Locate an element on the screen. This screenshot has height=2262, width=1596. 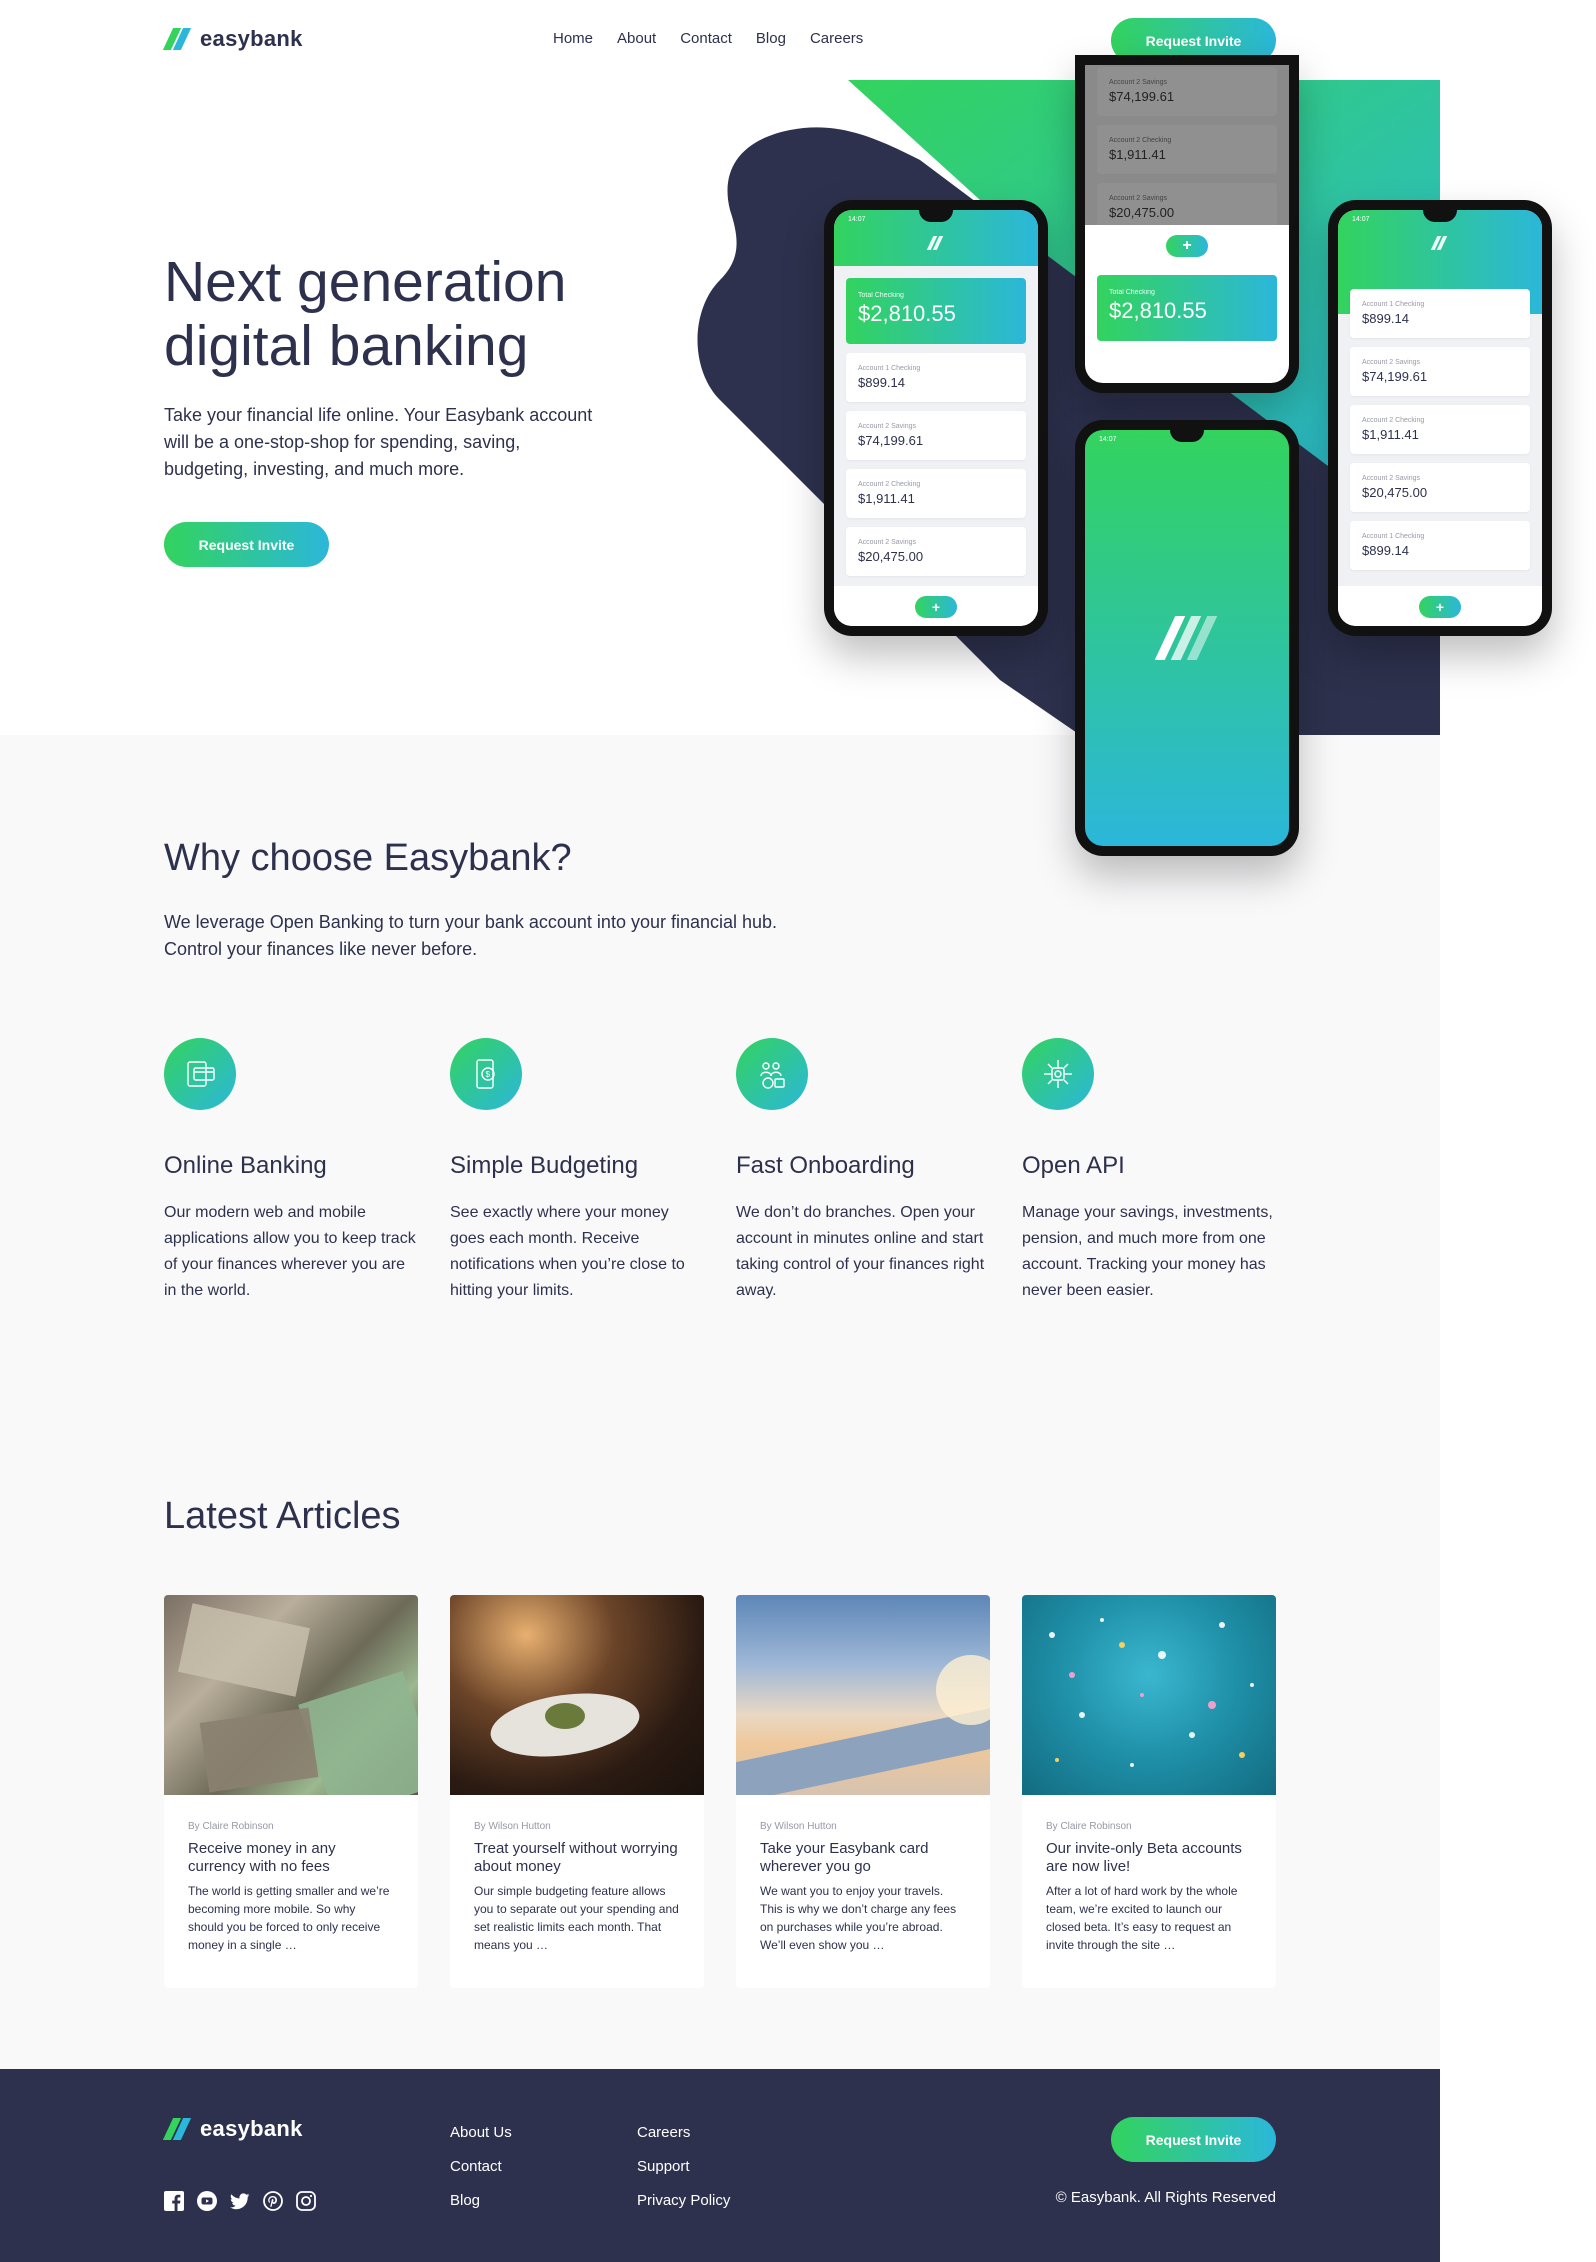
facebook-icon is located at coordinates (174, 2201).